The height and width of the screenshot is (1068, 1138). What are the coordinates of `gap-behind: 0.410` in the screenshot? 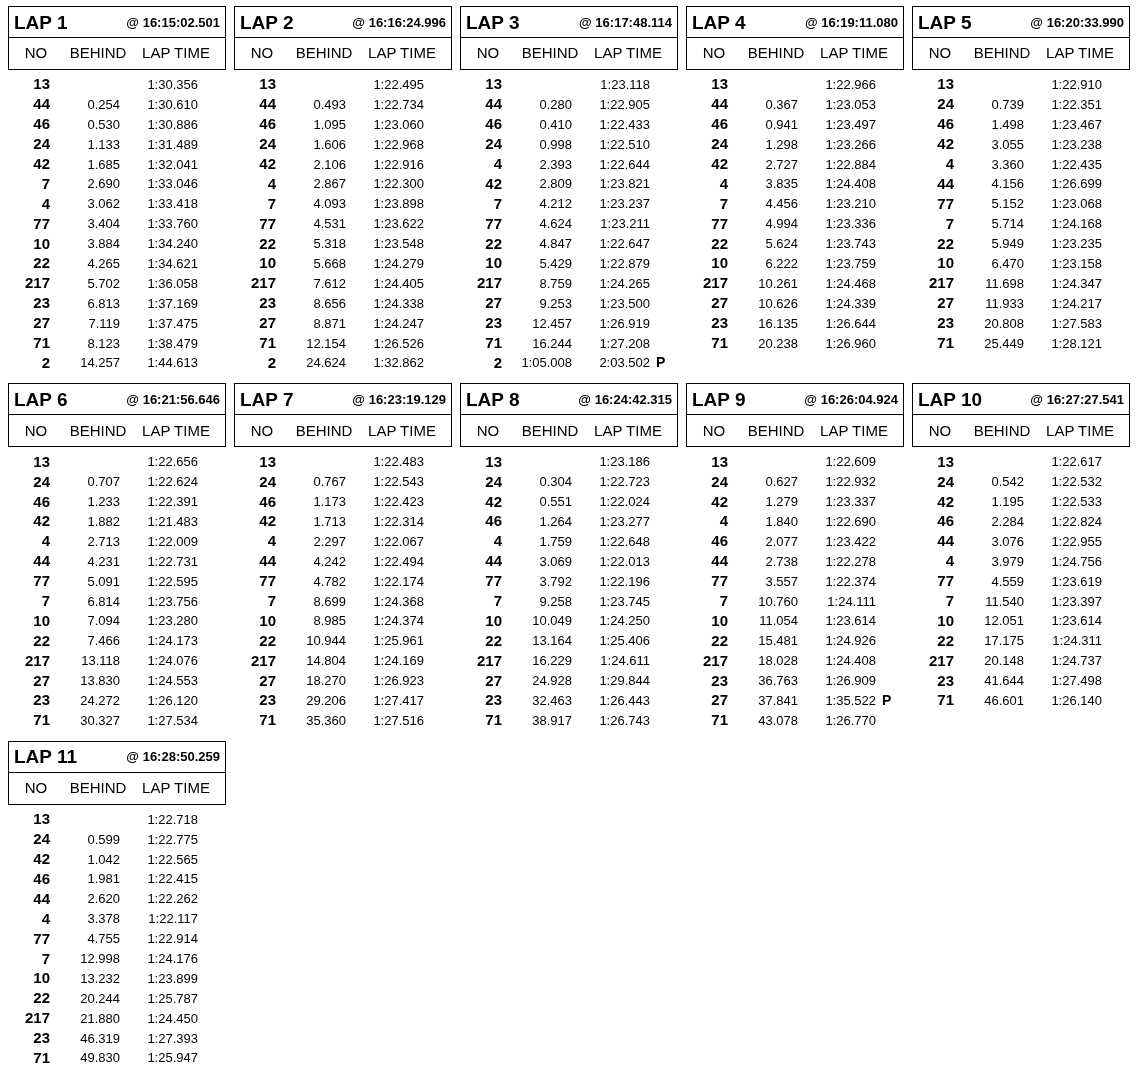 It's located at (555, 124).